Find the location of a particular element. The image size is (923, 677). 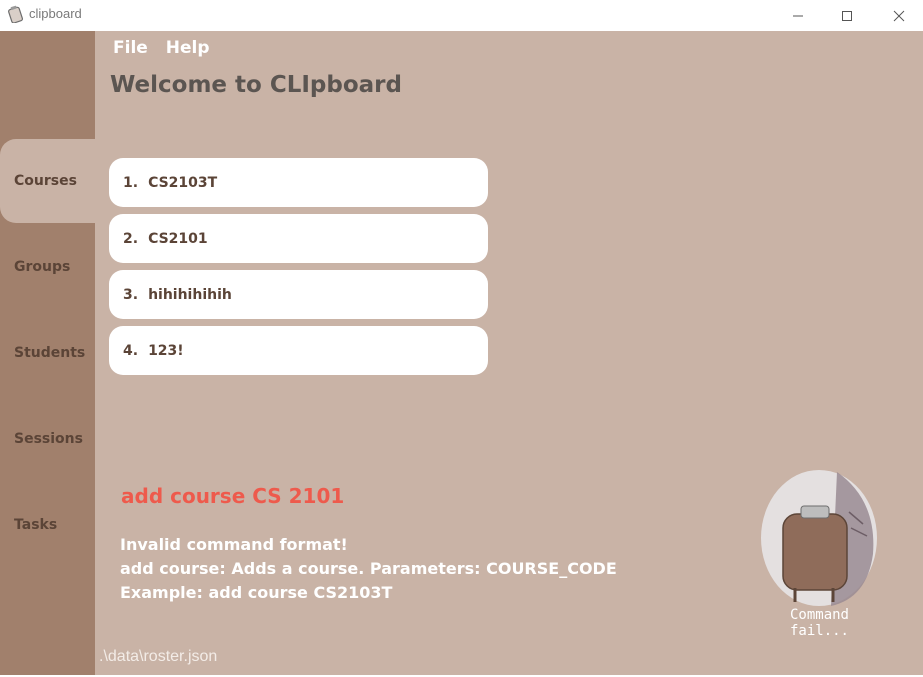

course-code: CS2101 is located at coordinates (178, 238).